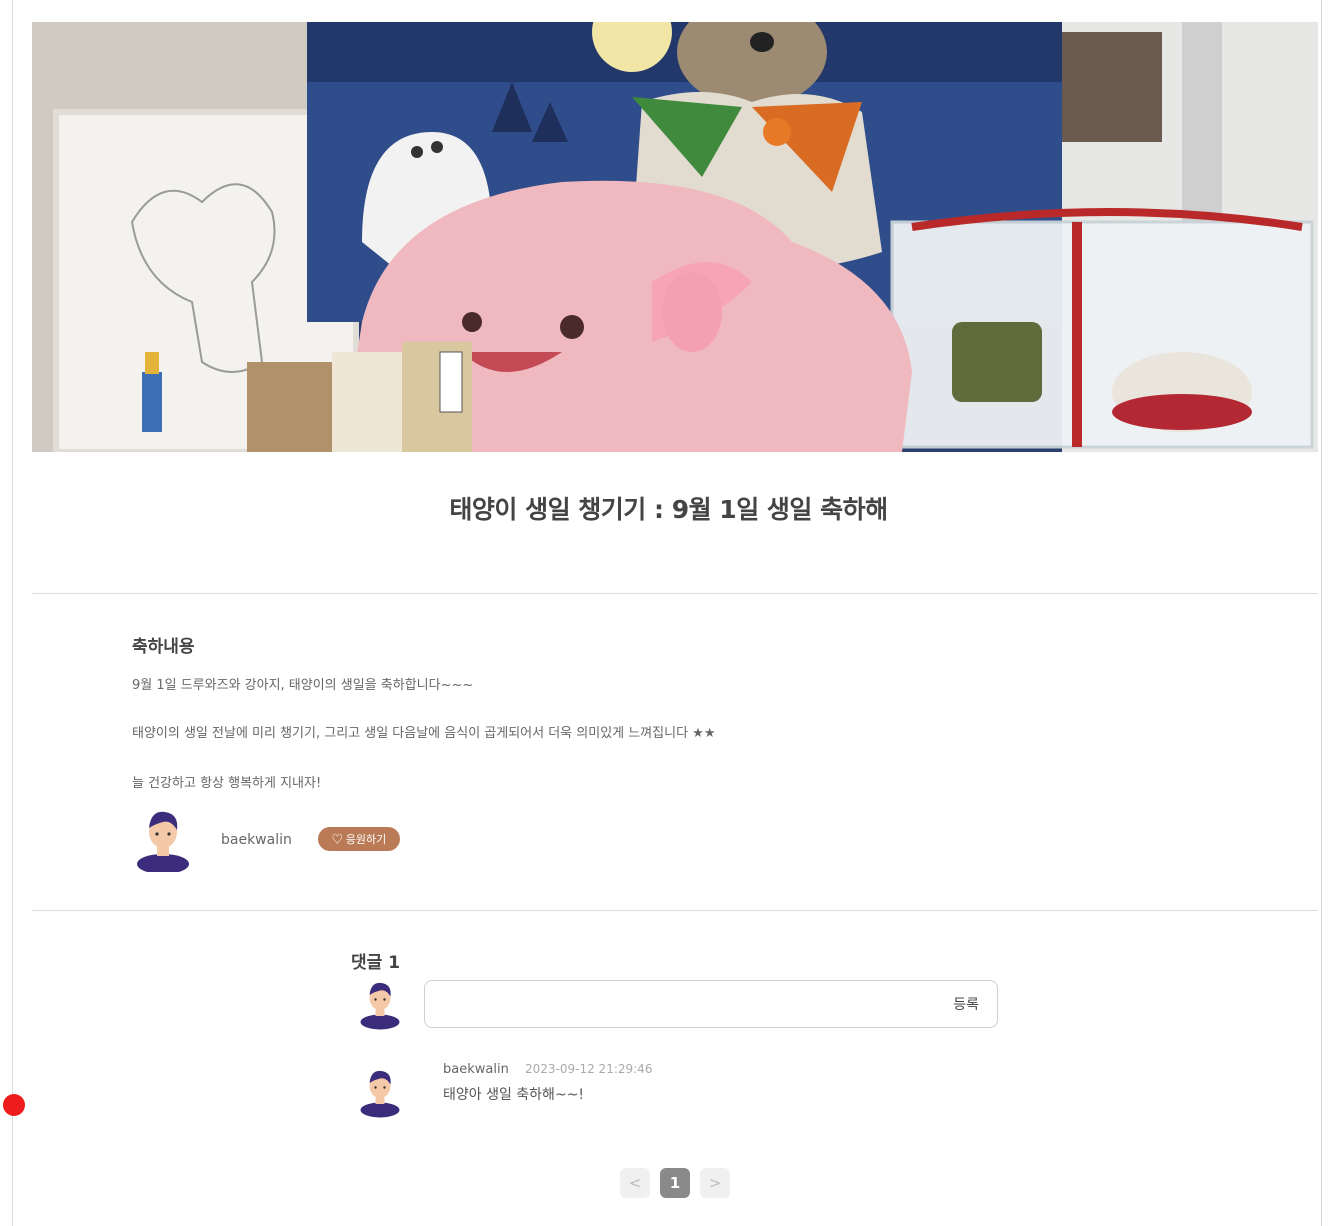 Image resolution: width=1337 pixels, height=1226 pixels. I want to click on comment-text: 태양아 생일 축하해~~!, so click(514, 1095).